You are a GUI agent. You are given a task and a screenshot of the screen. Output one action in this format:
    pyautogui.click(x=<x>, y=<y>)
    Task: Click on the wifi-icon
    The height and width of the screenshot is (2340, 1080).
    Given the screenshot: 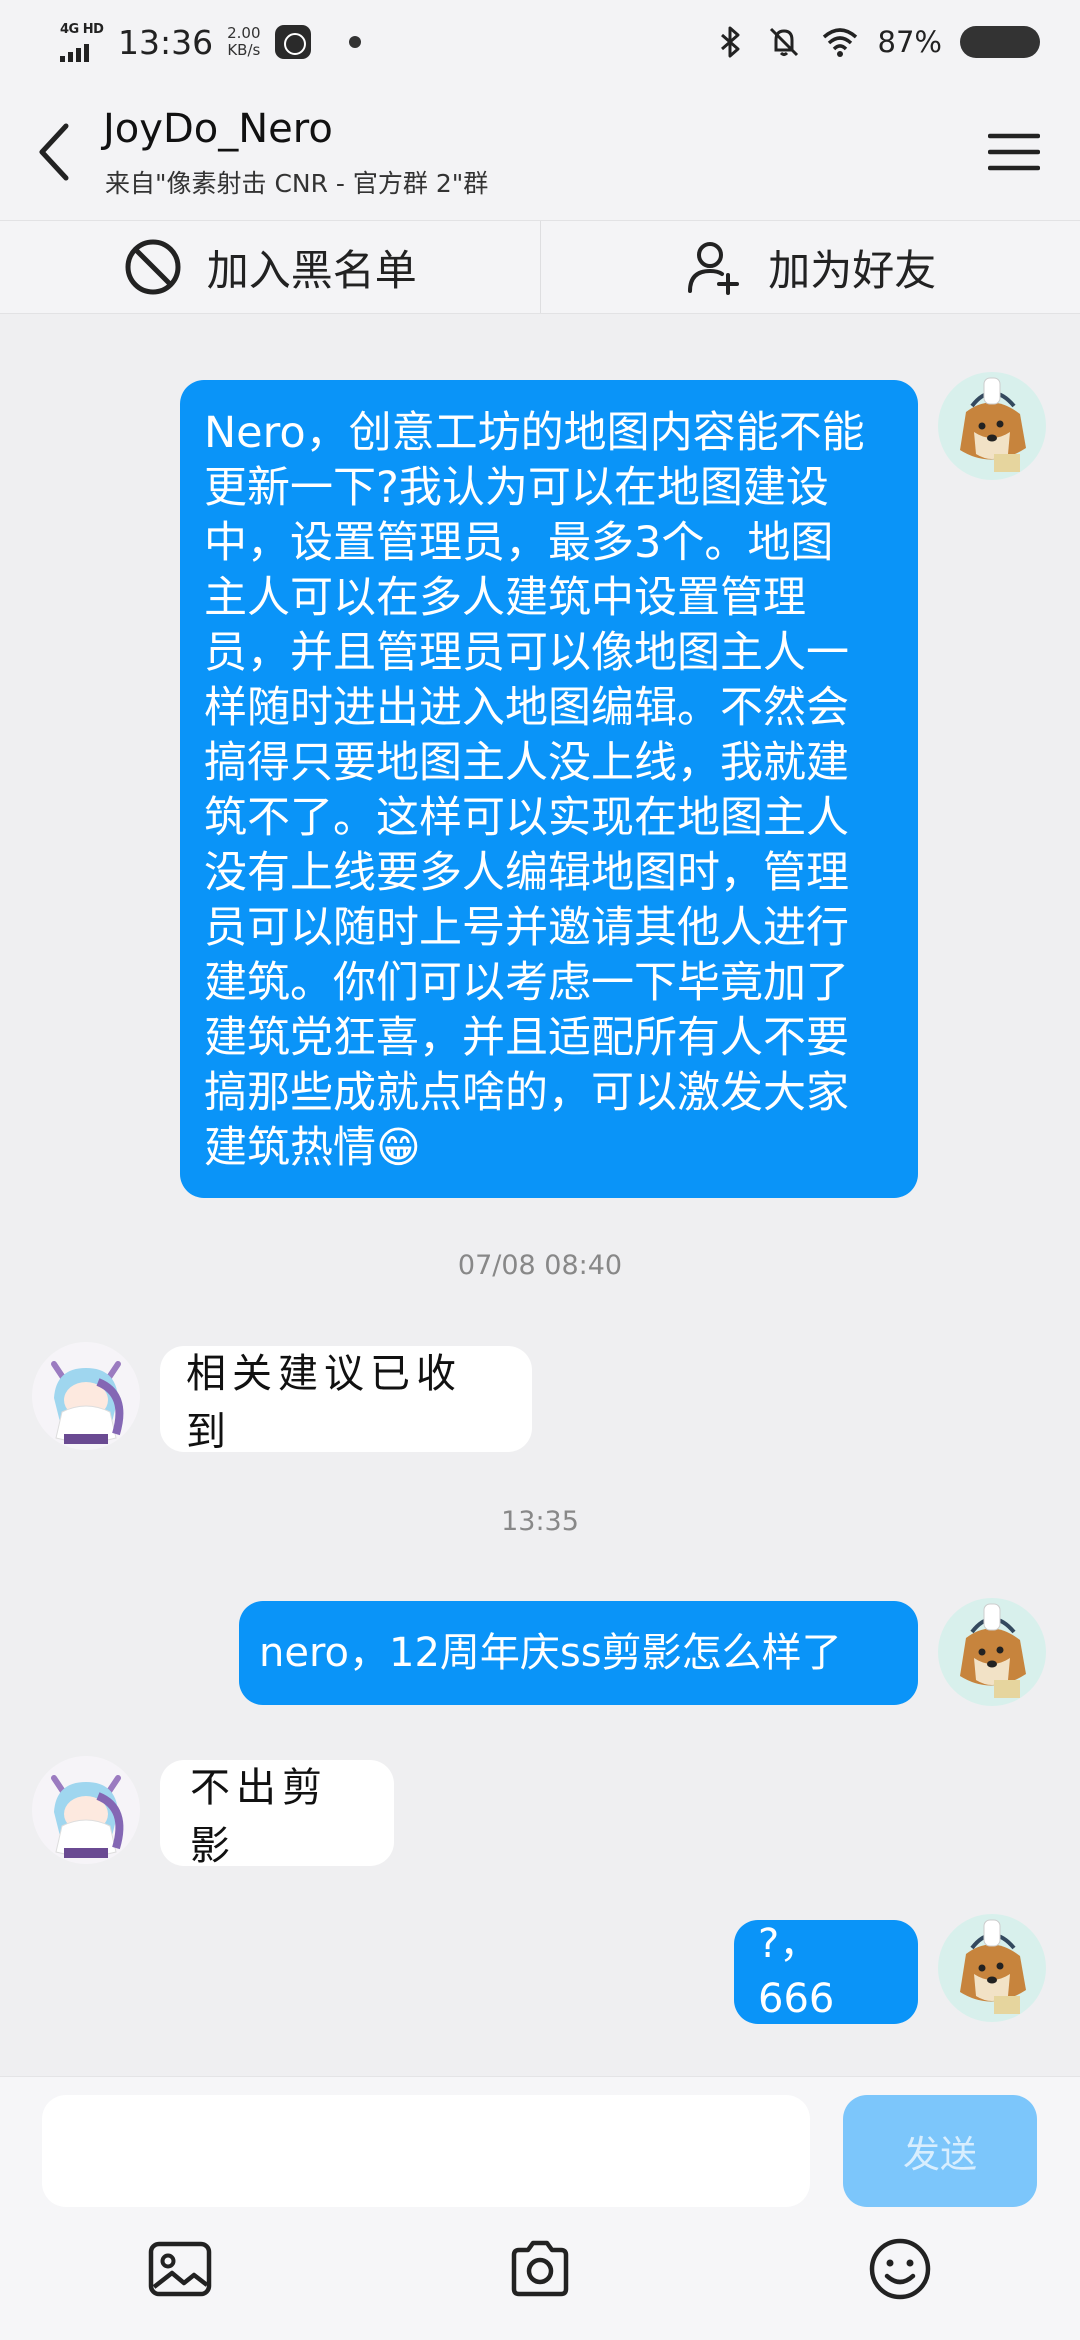 What is the action you would take?
    pyautogui.click(x=839, y=42)
    